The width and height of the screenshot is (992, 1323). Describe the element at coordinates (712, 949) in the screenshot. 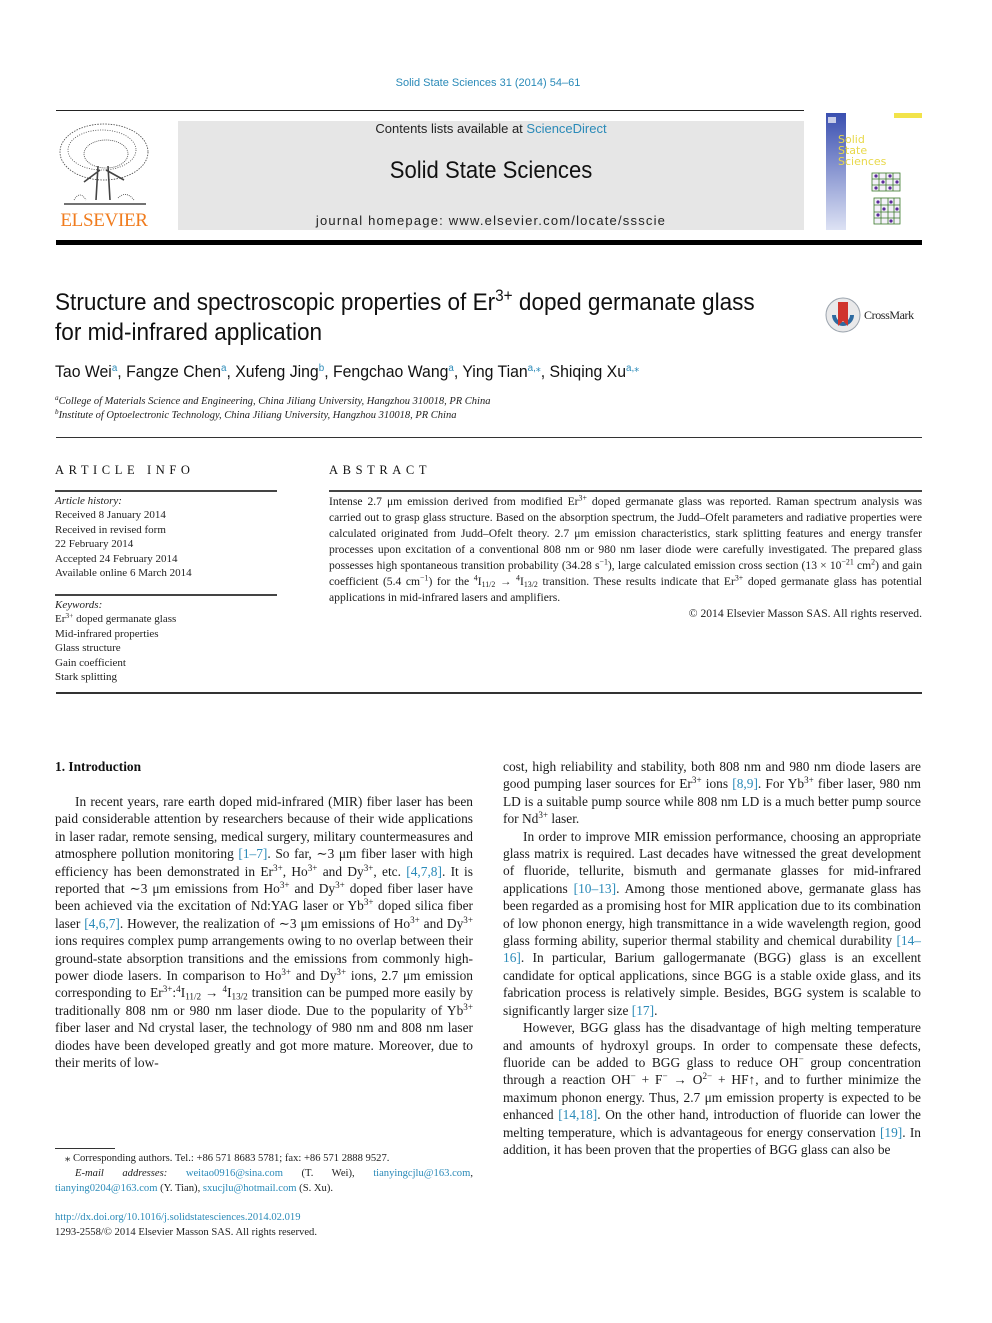

I see `citation-link: [14–16]` at that location.